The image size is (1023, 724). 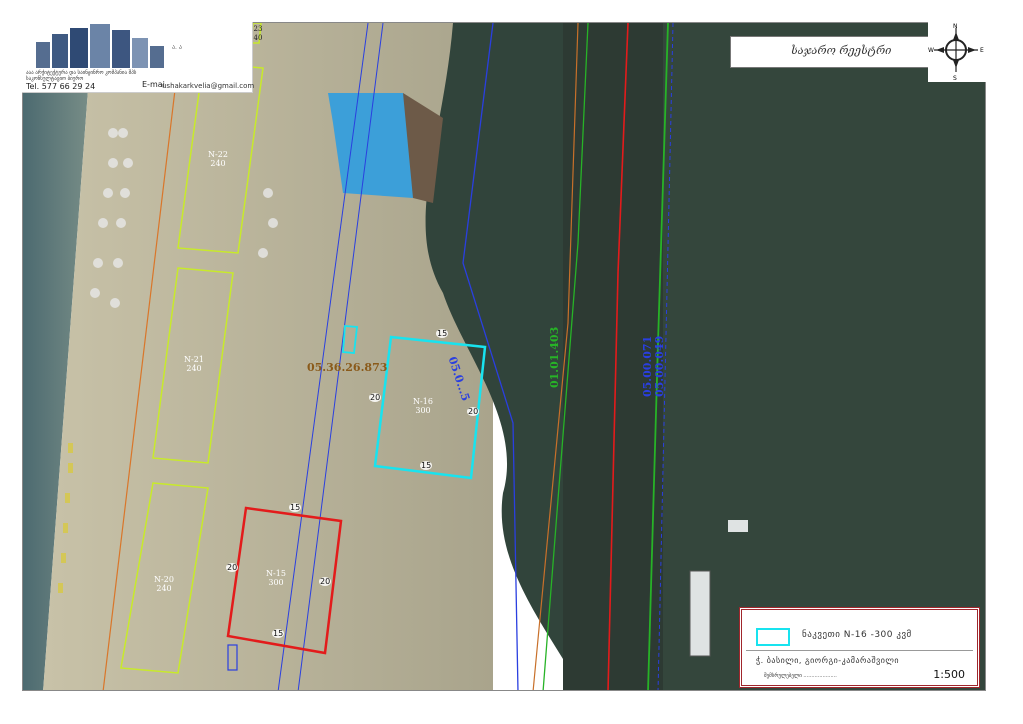 What do you see at coordinates (773, 637) in the screenshot?
I see `legend-swatch-selected` at bounding box center [773, 637].